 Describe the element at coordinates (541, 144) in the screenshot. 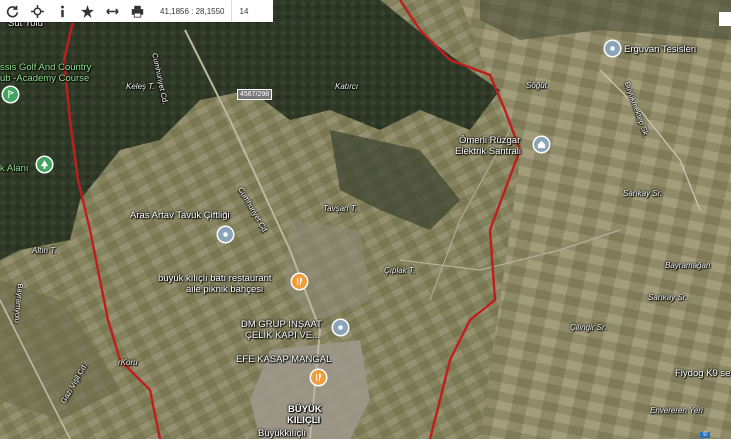

I see `building-pin-icon` at that location.